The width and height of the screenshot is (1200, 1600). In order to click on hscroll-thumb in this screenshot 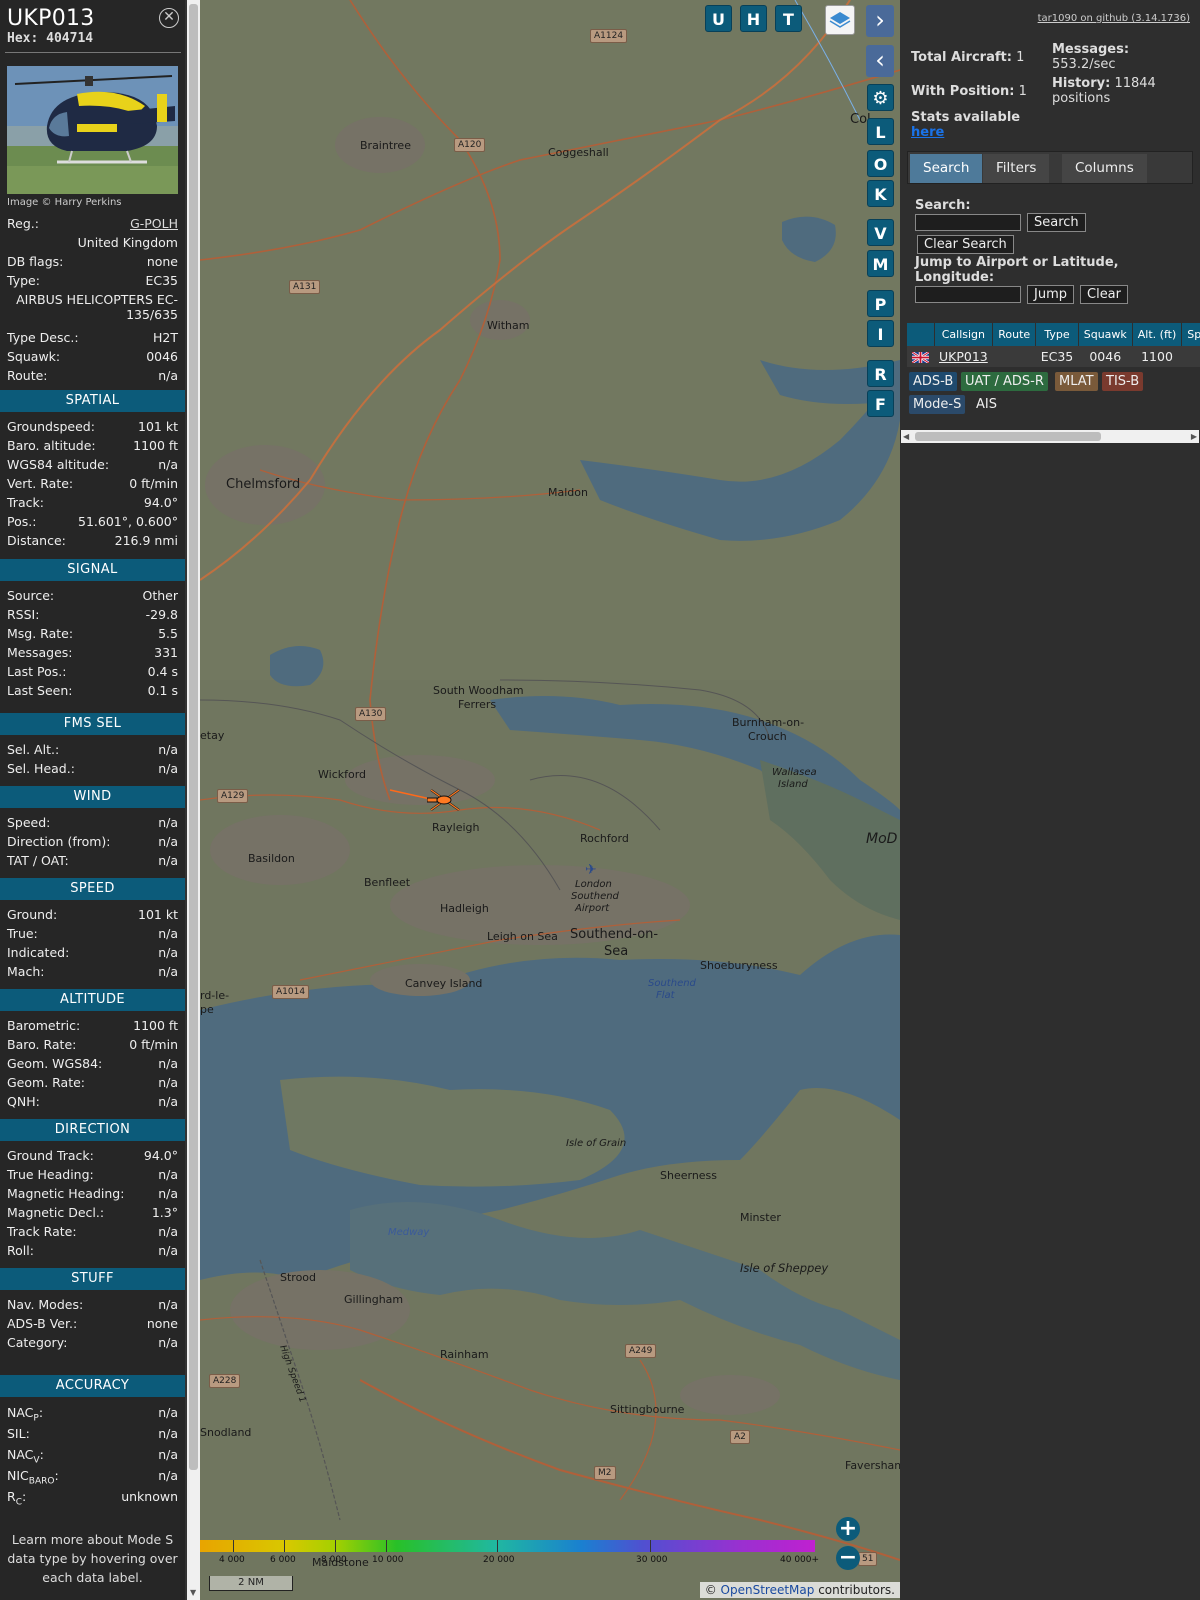, I will do `click(1008, 436)`.